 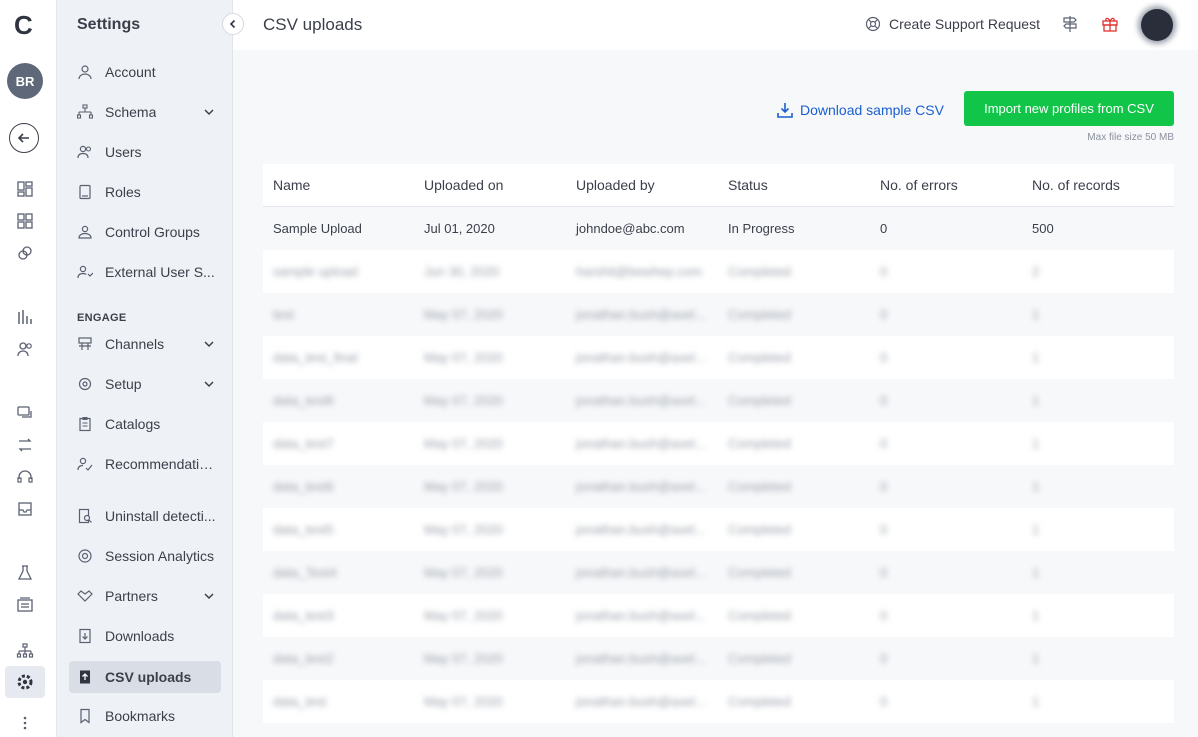 I want to click on cell-name: data_test7, so click(x=303, y=443).